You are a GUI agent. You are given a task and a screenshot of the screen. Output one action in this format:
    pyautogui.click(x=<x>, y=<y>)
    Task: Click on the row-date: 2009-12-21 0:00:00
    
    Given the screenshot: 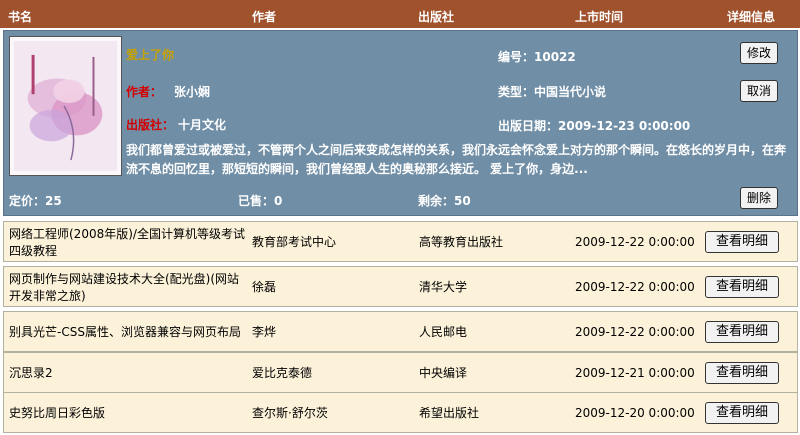 What is the action you would take?
    pyautogui.click(x=635, y=373)
    